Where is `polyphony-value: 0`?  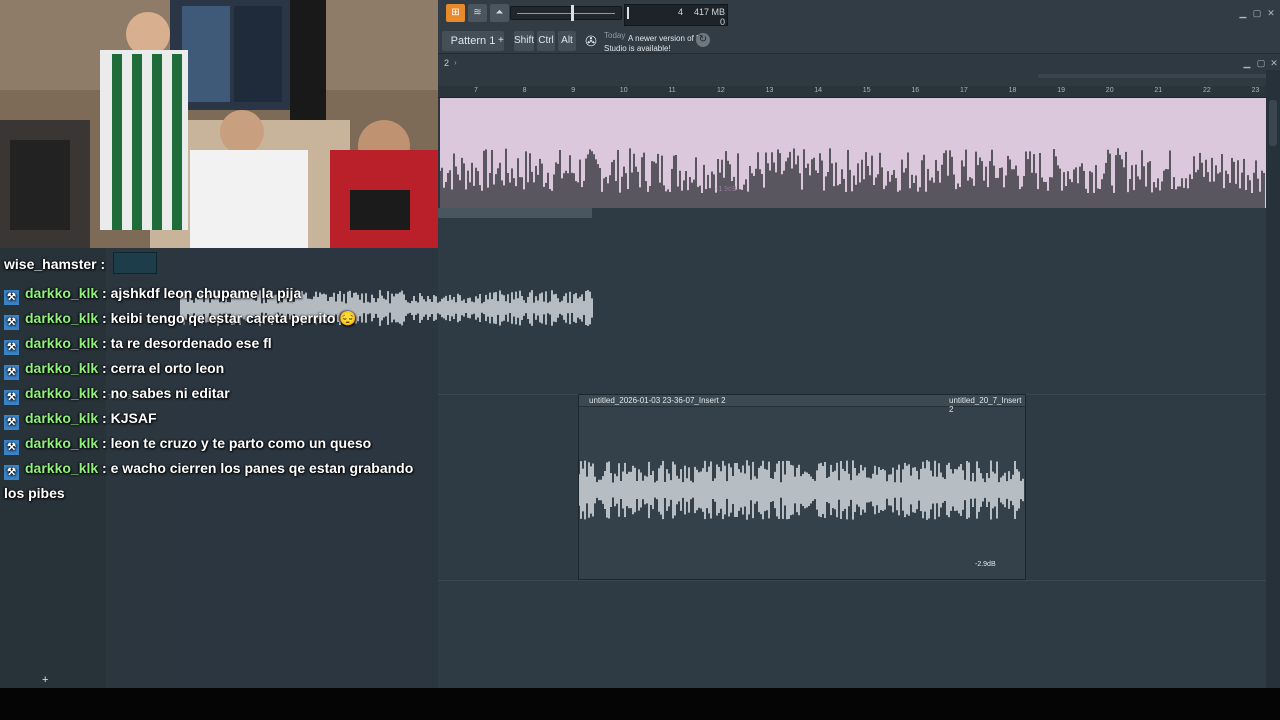
polyphony-value: 0 is located at coordinates (722, 22).